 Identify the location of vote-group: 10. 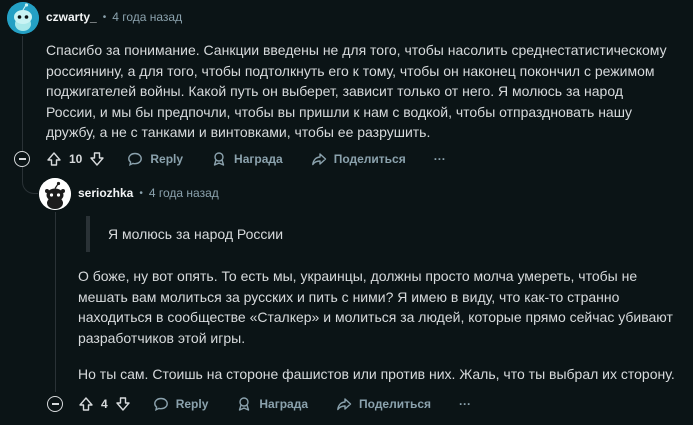
(75, 159).